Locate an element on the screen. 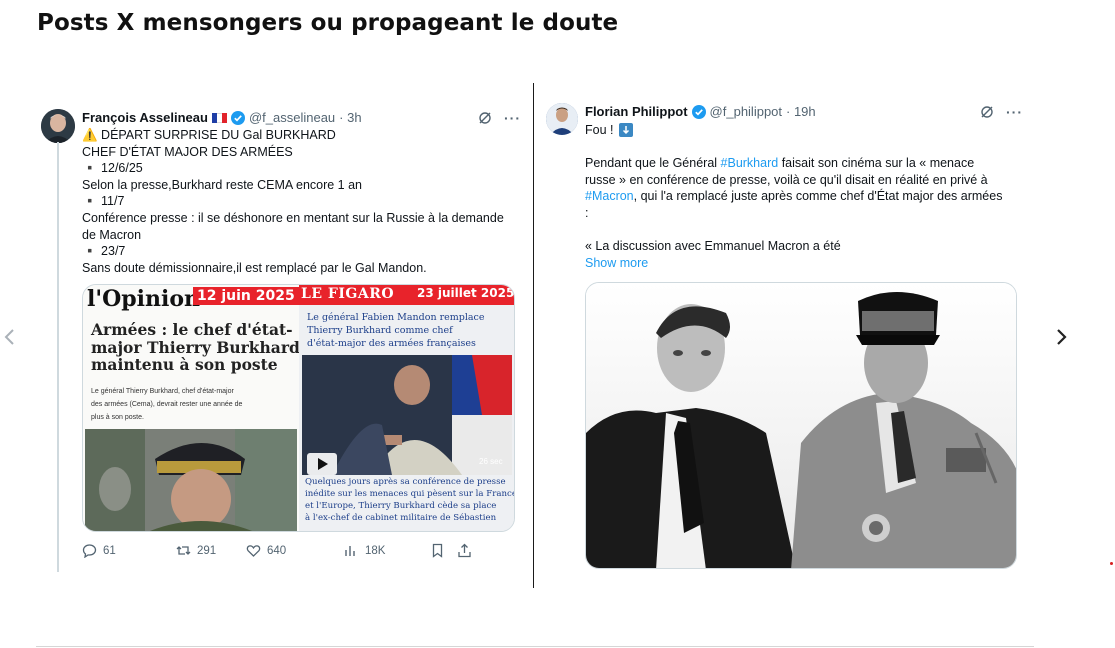  general-photo is located at coordinates (191, 480).